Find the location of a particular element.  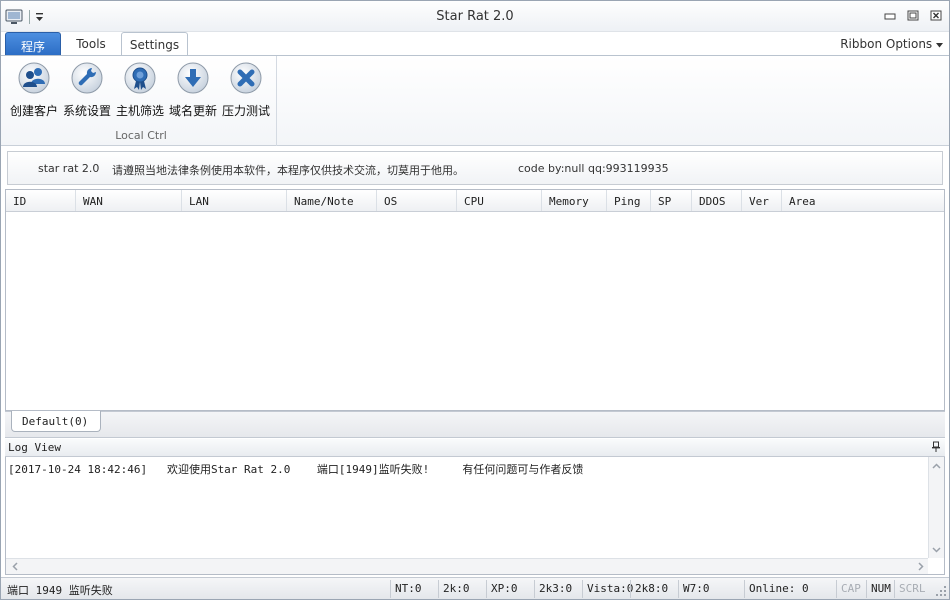

chevron-up-icon is located at coordinates (936, 465).